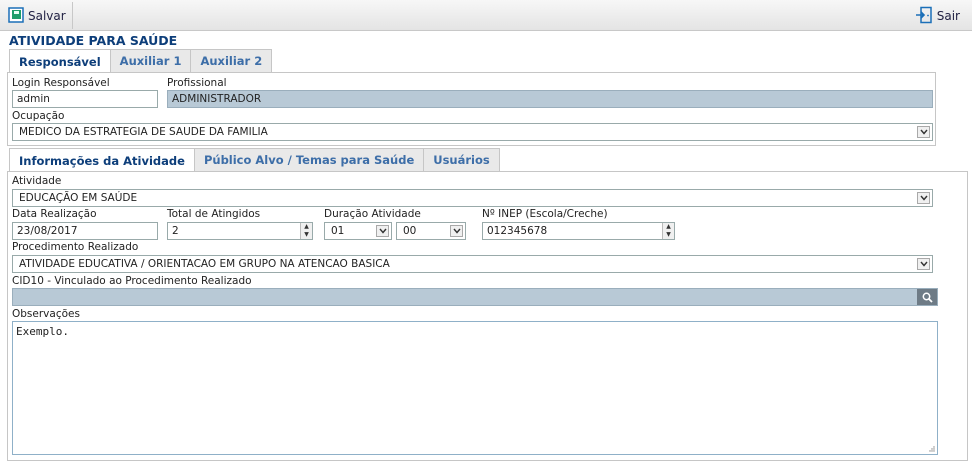 The width and height of the screenshot is (972, 465). Describe the element at coordinates (93, 40) in the screenshot. I see `page-title: ATIVIDADE PARA SAÚDE` at that location.